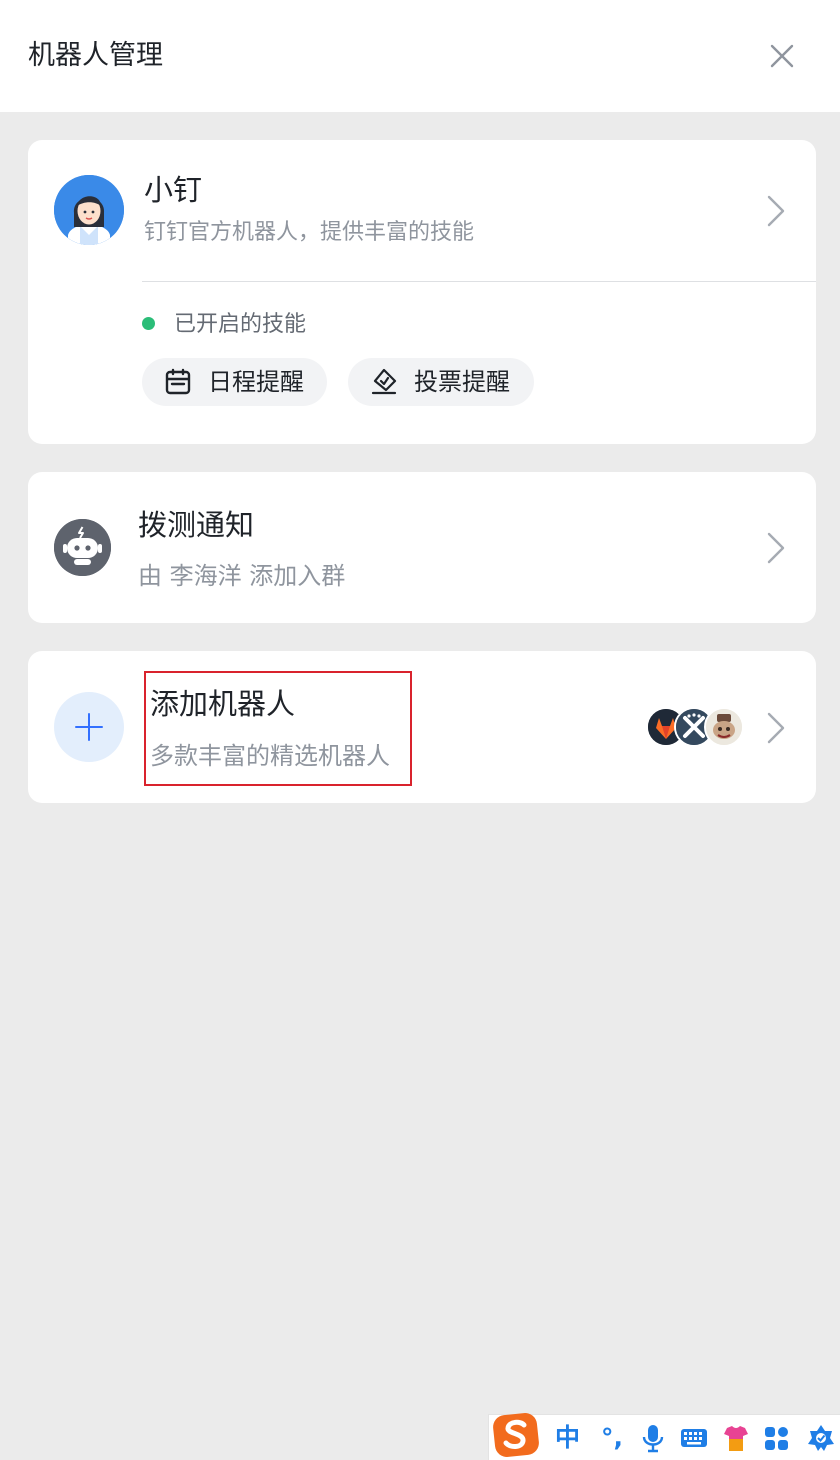 The height and width of the screenshot is (1460, 840). What do you see at coordinates (653, 1438) in the screenshot?
I see `microphone-icon` at bounding box center [653, 1438].